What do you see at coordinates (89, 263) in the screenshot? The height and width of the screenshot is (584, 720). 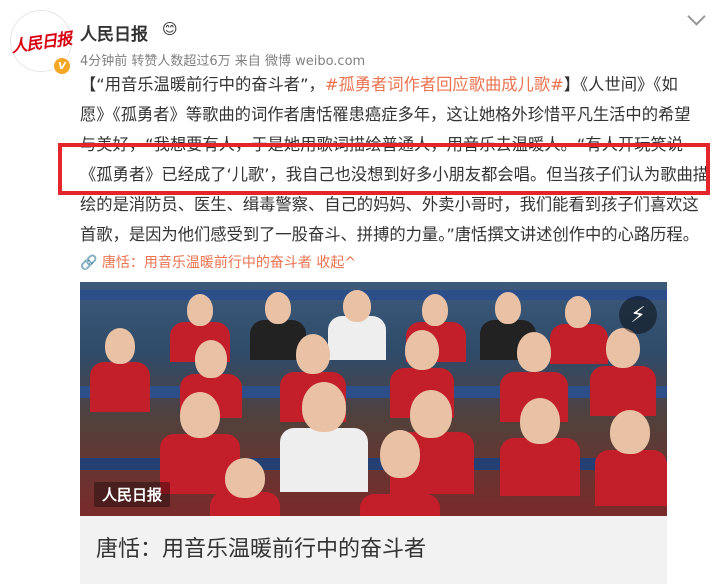 I see `link-icon: 🔗` at bounding box center [89, 263].